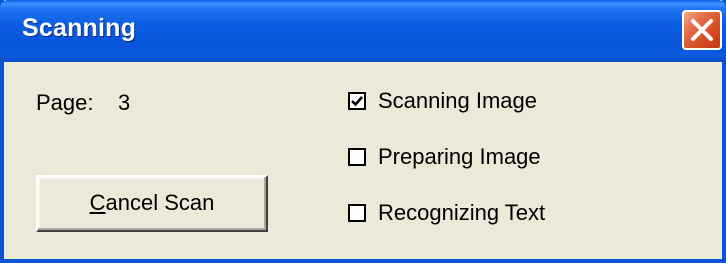  I want to click on scanning-image-checkbox, so click(357, 101).